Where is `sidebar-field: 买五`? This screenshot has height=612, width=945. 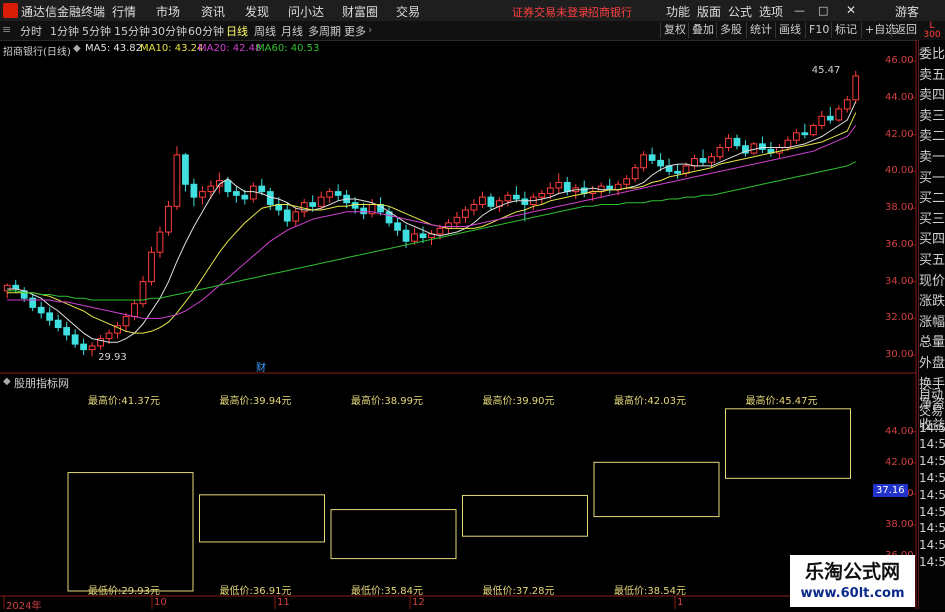
sidebar-field: 买五 is located at coordinates (932, 260).